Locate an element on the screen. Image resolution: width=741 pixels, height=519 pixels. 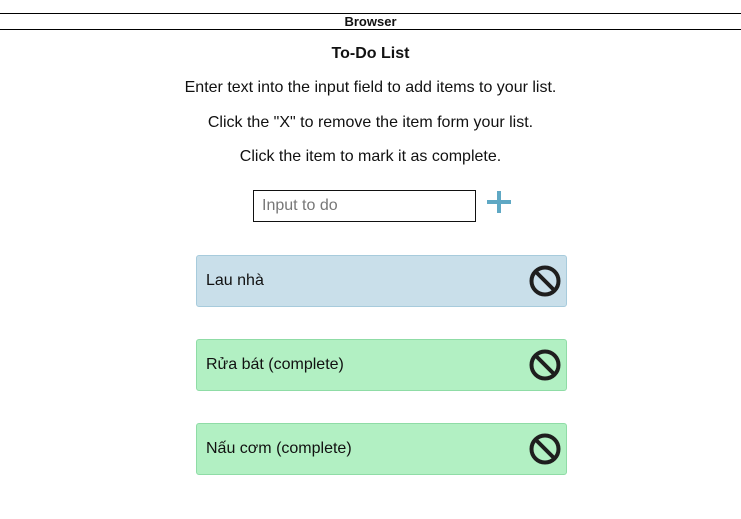
todo-item: Lau nhà is located at coordinates (381, 281).